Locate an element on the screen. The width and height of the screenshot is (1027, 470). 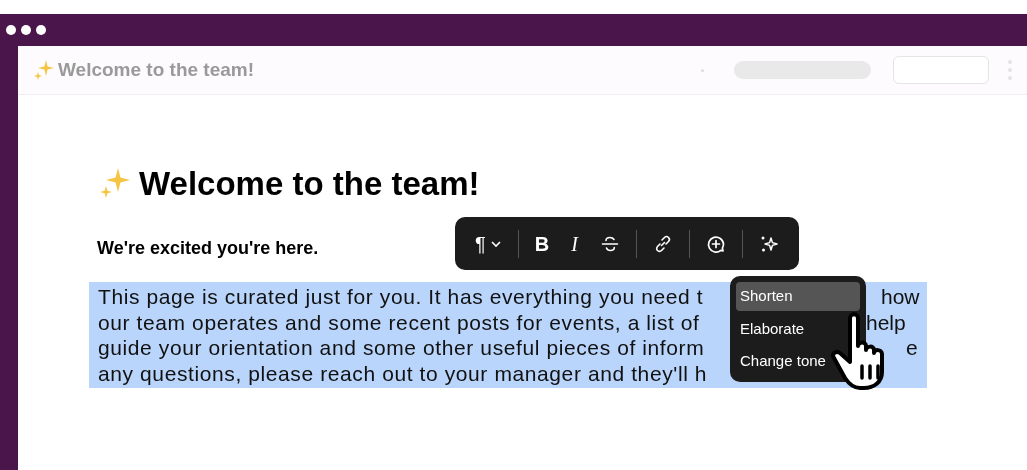
italic-button: I is located at coordinates (574, 243).